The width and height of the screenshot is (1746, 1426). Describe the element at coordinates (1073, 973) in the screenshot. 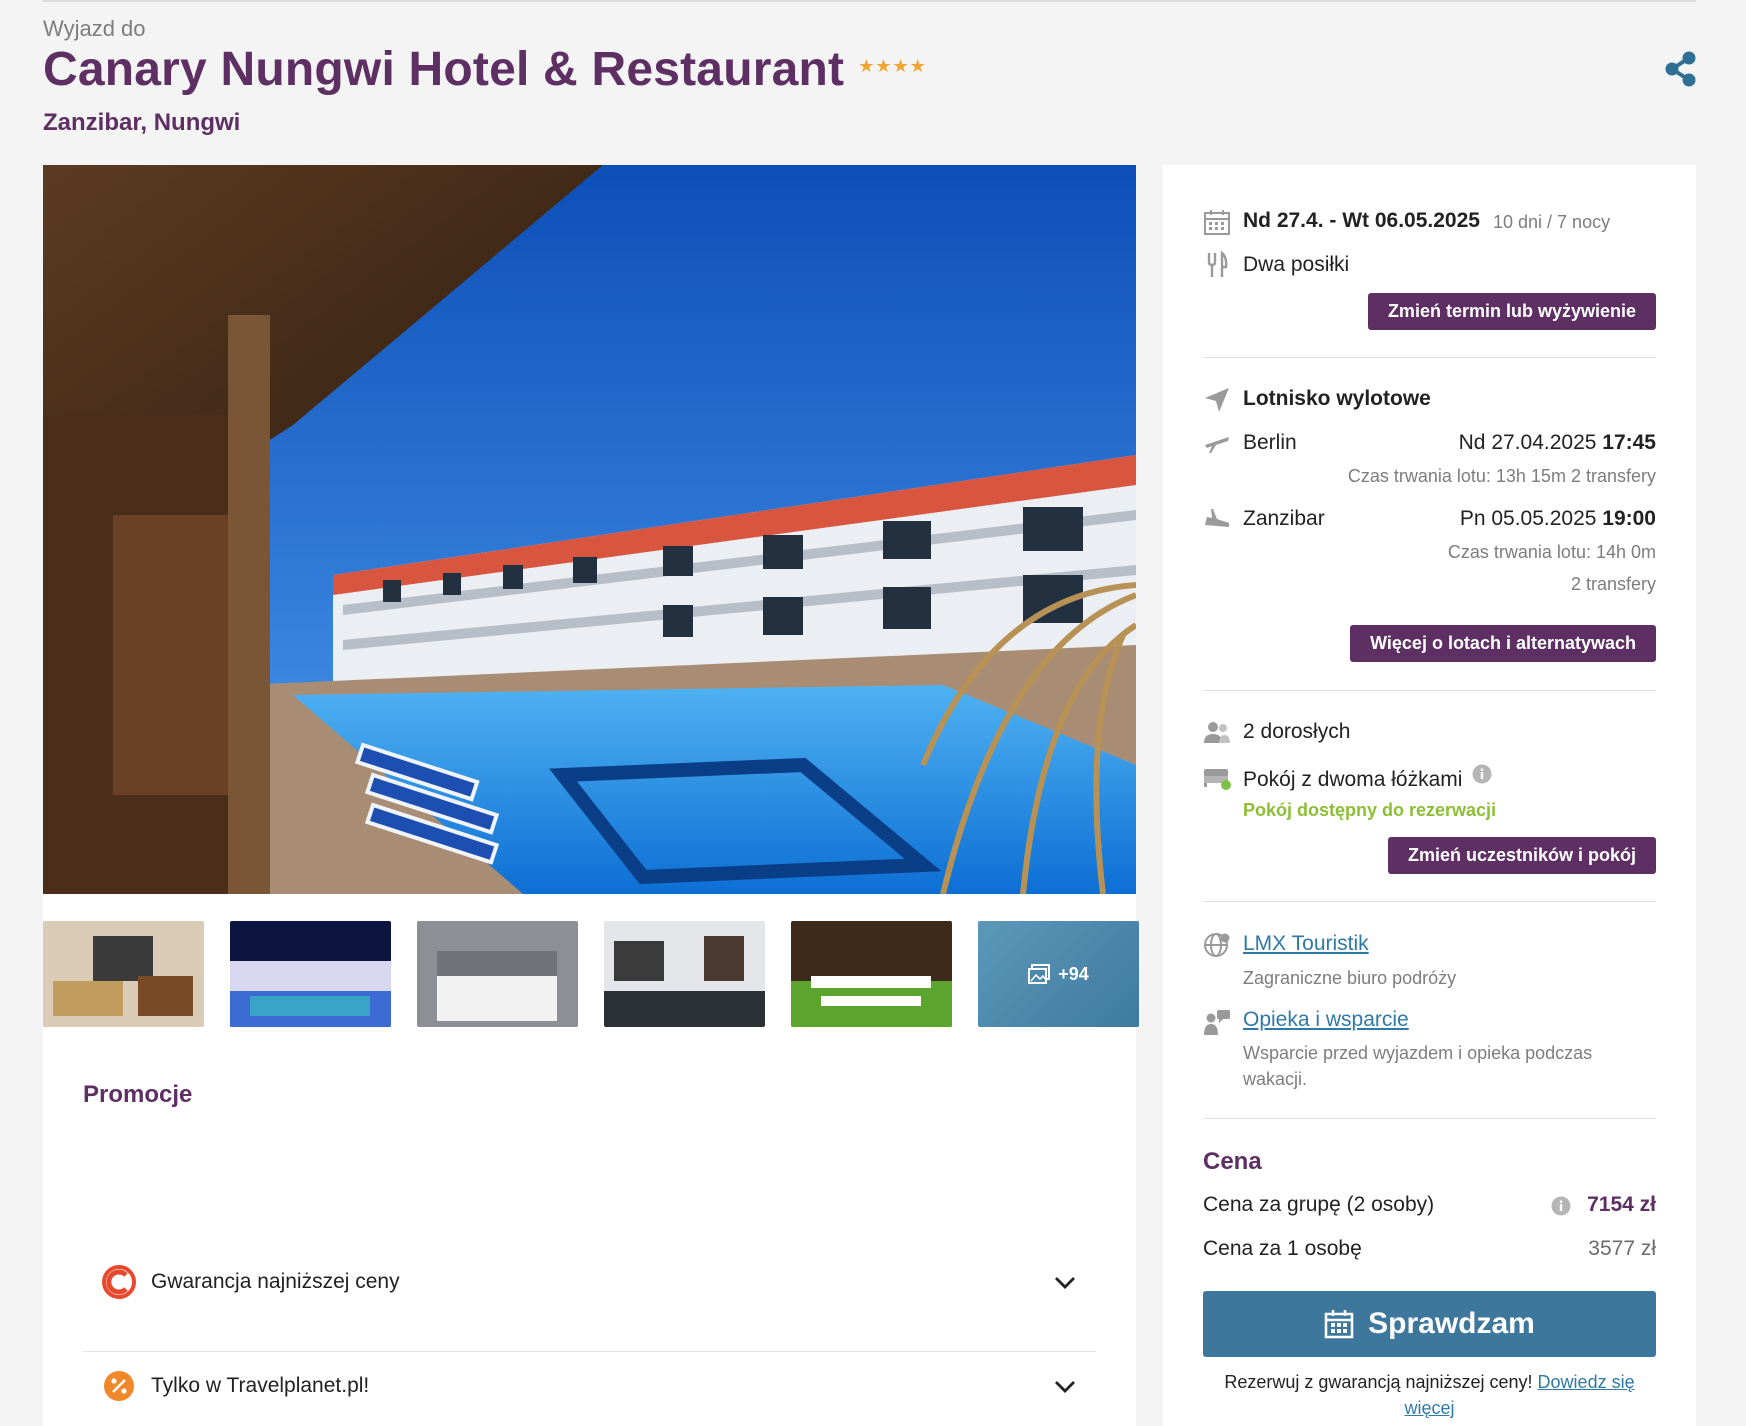

I see `more-photos-count: +94` at that location.